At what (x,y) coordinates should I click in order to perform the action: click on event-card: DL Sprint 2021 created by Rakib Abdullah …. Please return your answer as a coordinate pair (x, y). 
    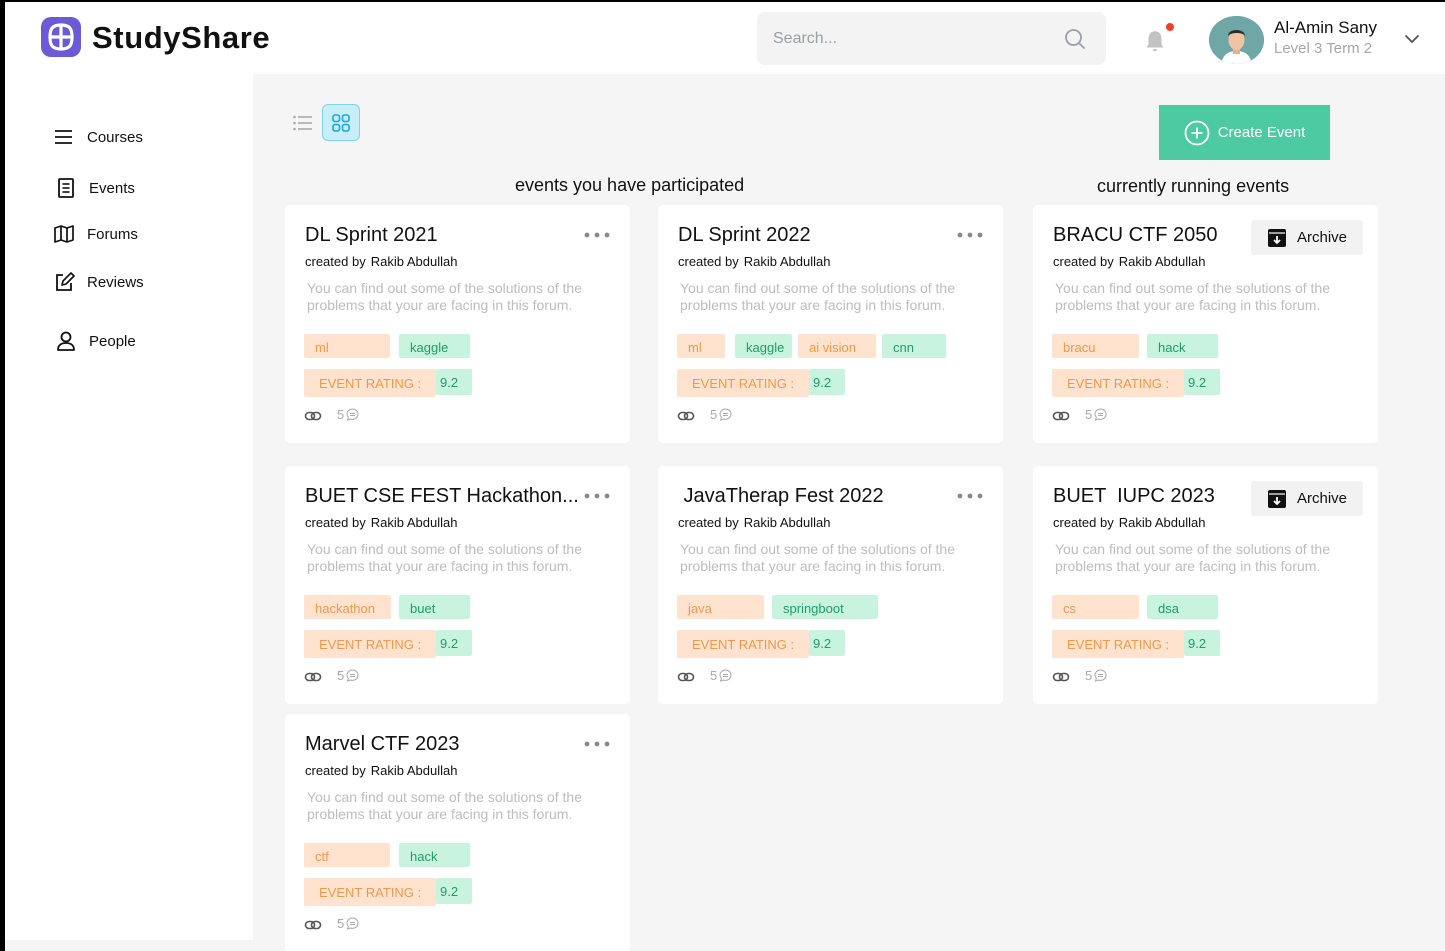
    Looking at the image, I should click on (457, 324).